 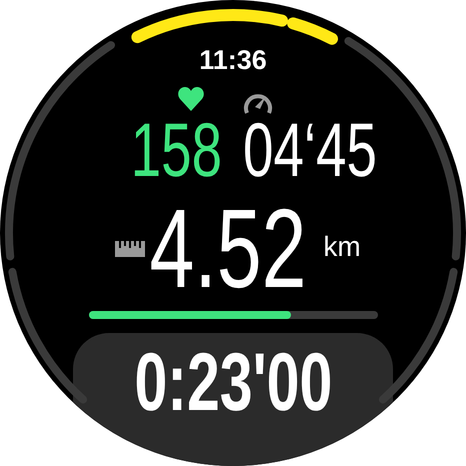 What do you see at coordinates (233, 60) in the screenshot?
I see `clock-time: 11:36` at bounding box center [233, 60].